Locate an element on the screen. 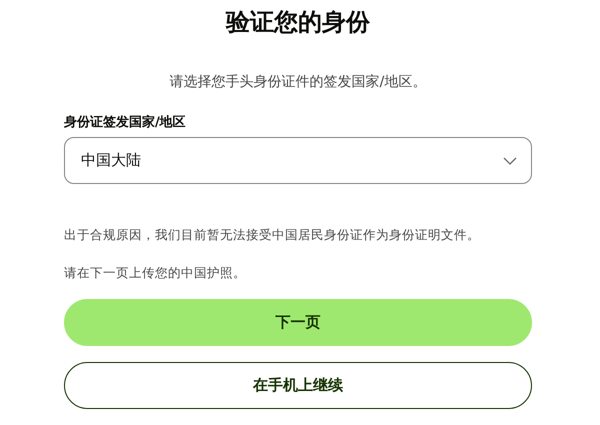  notice-text: 出于合规原因，我们目前暂无法接受中国居民身份证作为身份证明文件。 is located at coordinates (272, 235).